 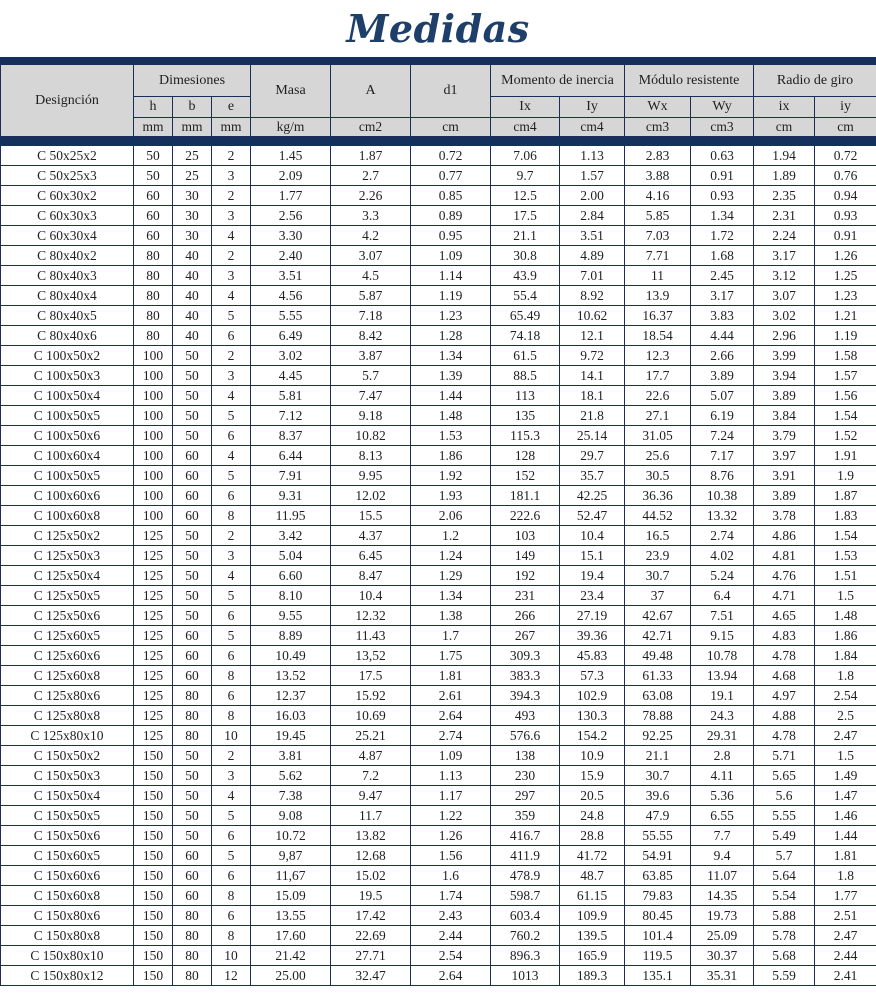 What do you see at coordinates (67, 455) in the screenshot?
I see `designation-cell: C 100x60x4` at bounding box center [67, 455].